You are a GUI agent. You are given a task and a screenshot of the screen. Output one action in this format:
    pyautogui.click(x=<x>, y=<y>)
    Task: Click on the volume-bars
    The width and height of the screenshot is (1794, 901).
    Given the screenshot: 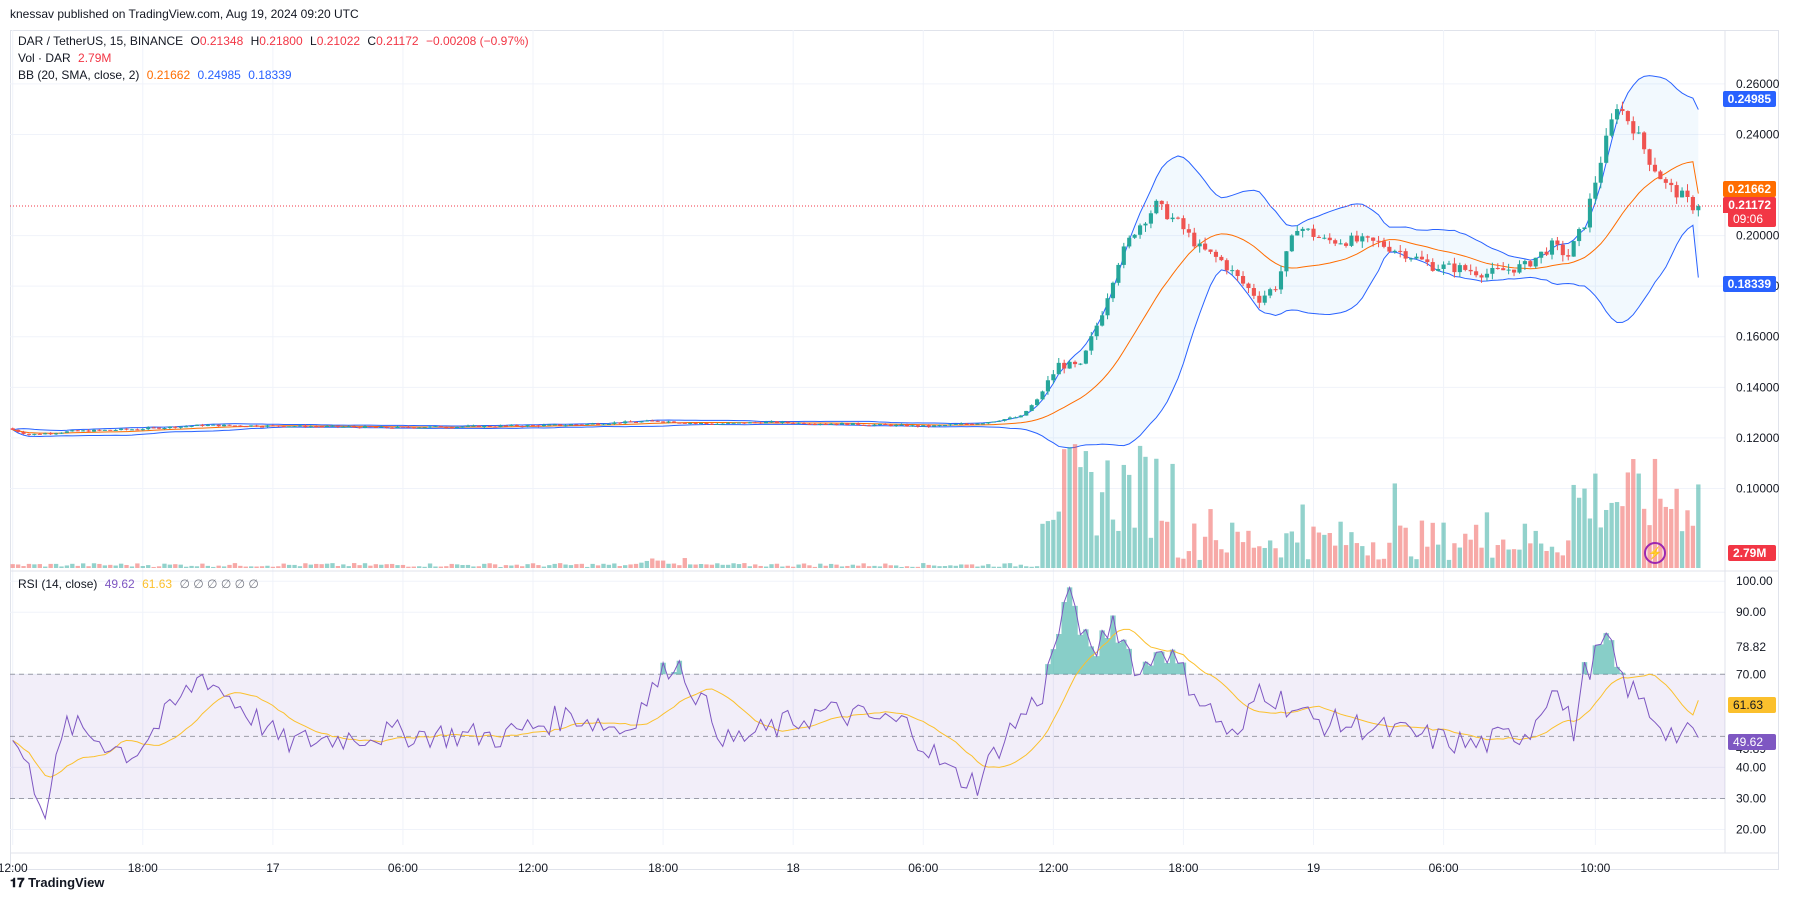 What is the action you would take?
    pyautogui.click(x=855, y=506)
    